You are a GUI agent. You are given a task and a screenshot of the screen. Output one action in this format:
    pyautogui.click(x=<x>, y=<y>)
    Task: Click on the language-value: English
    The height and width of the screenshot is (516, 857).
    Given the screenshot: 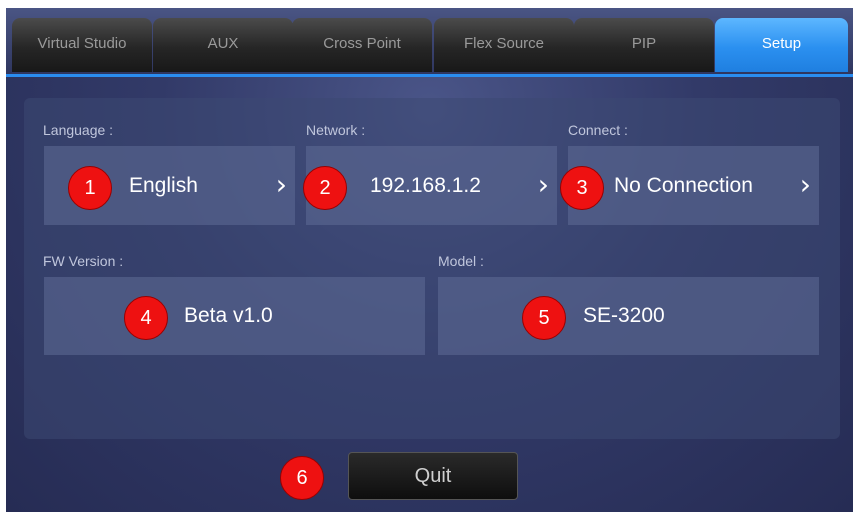 What is the action you would take?
    pyautogui.click(x=163, y=185)
    